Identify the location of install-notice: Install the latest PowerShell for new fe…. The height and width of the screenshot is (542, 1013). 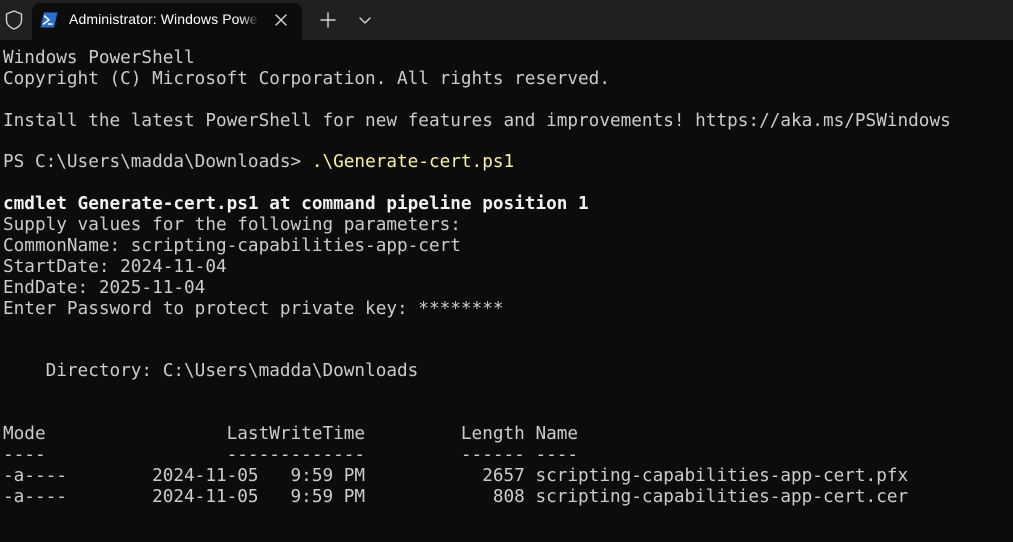
(477, 120).